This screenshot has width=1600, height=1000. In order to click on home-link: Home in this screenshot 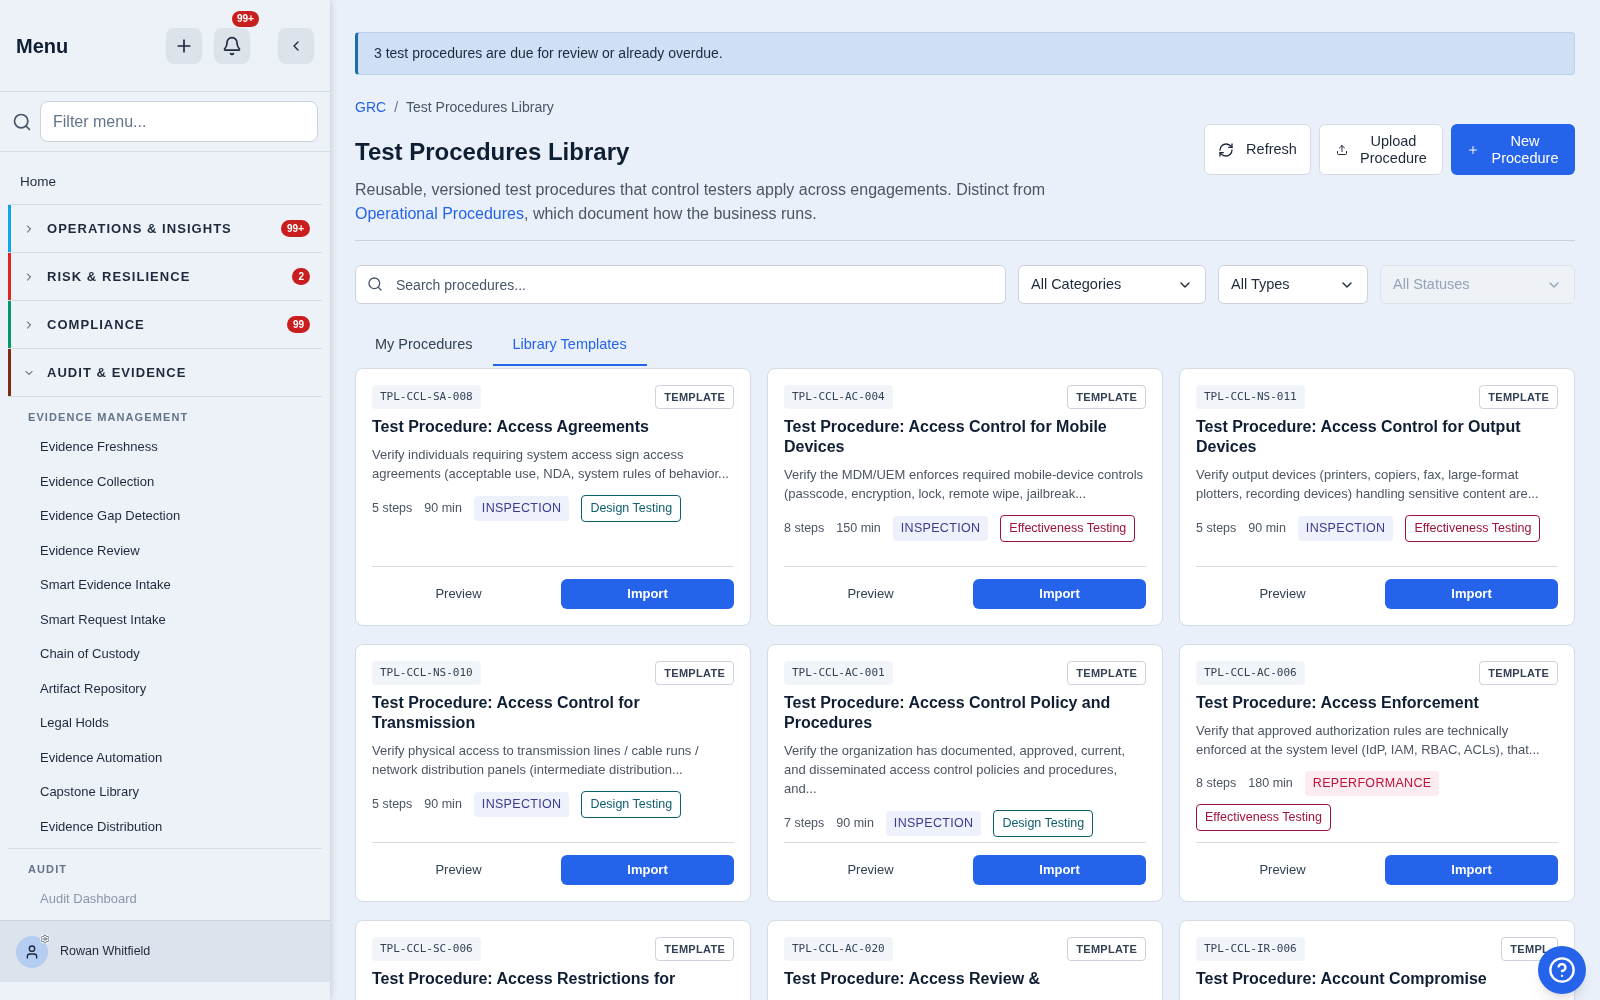, I will do `click(165, 182)`.